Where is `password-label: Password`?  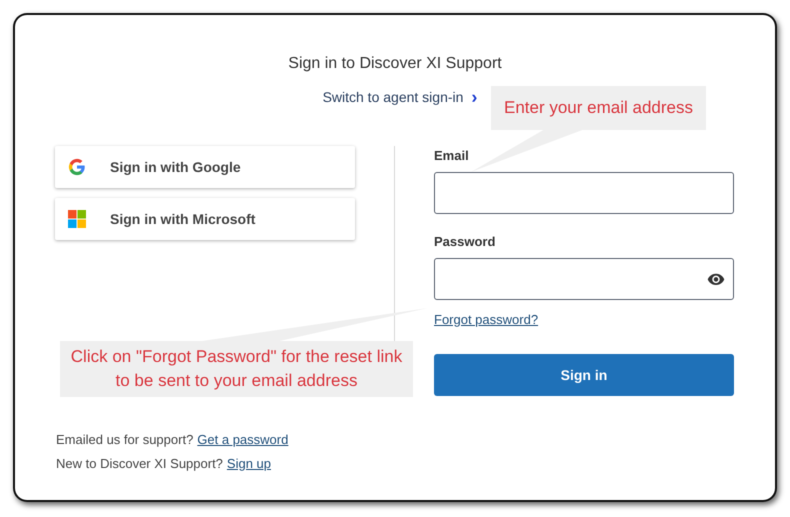
password-label: Password is located at coordinates (465, 242).